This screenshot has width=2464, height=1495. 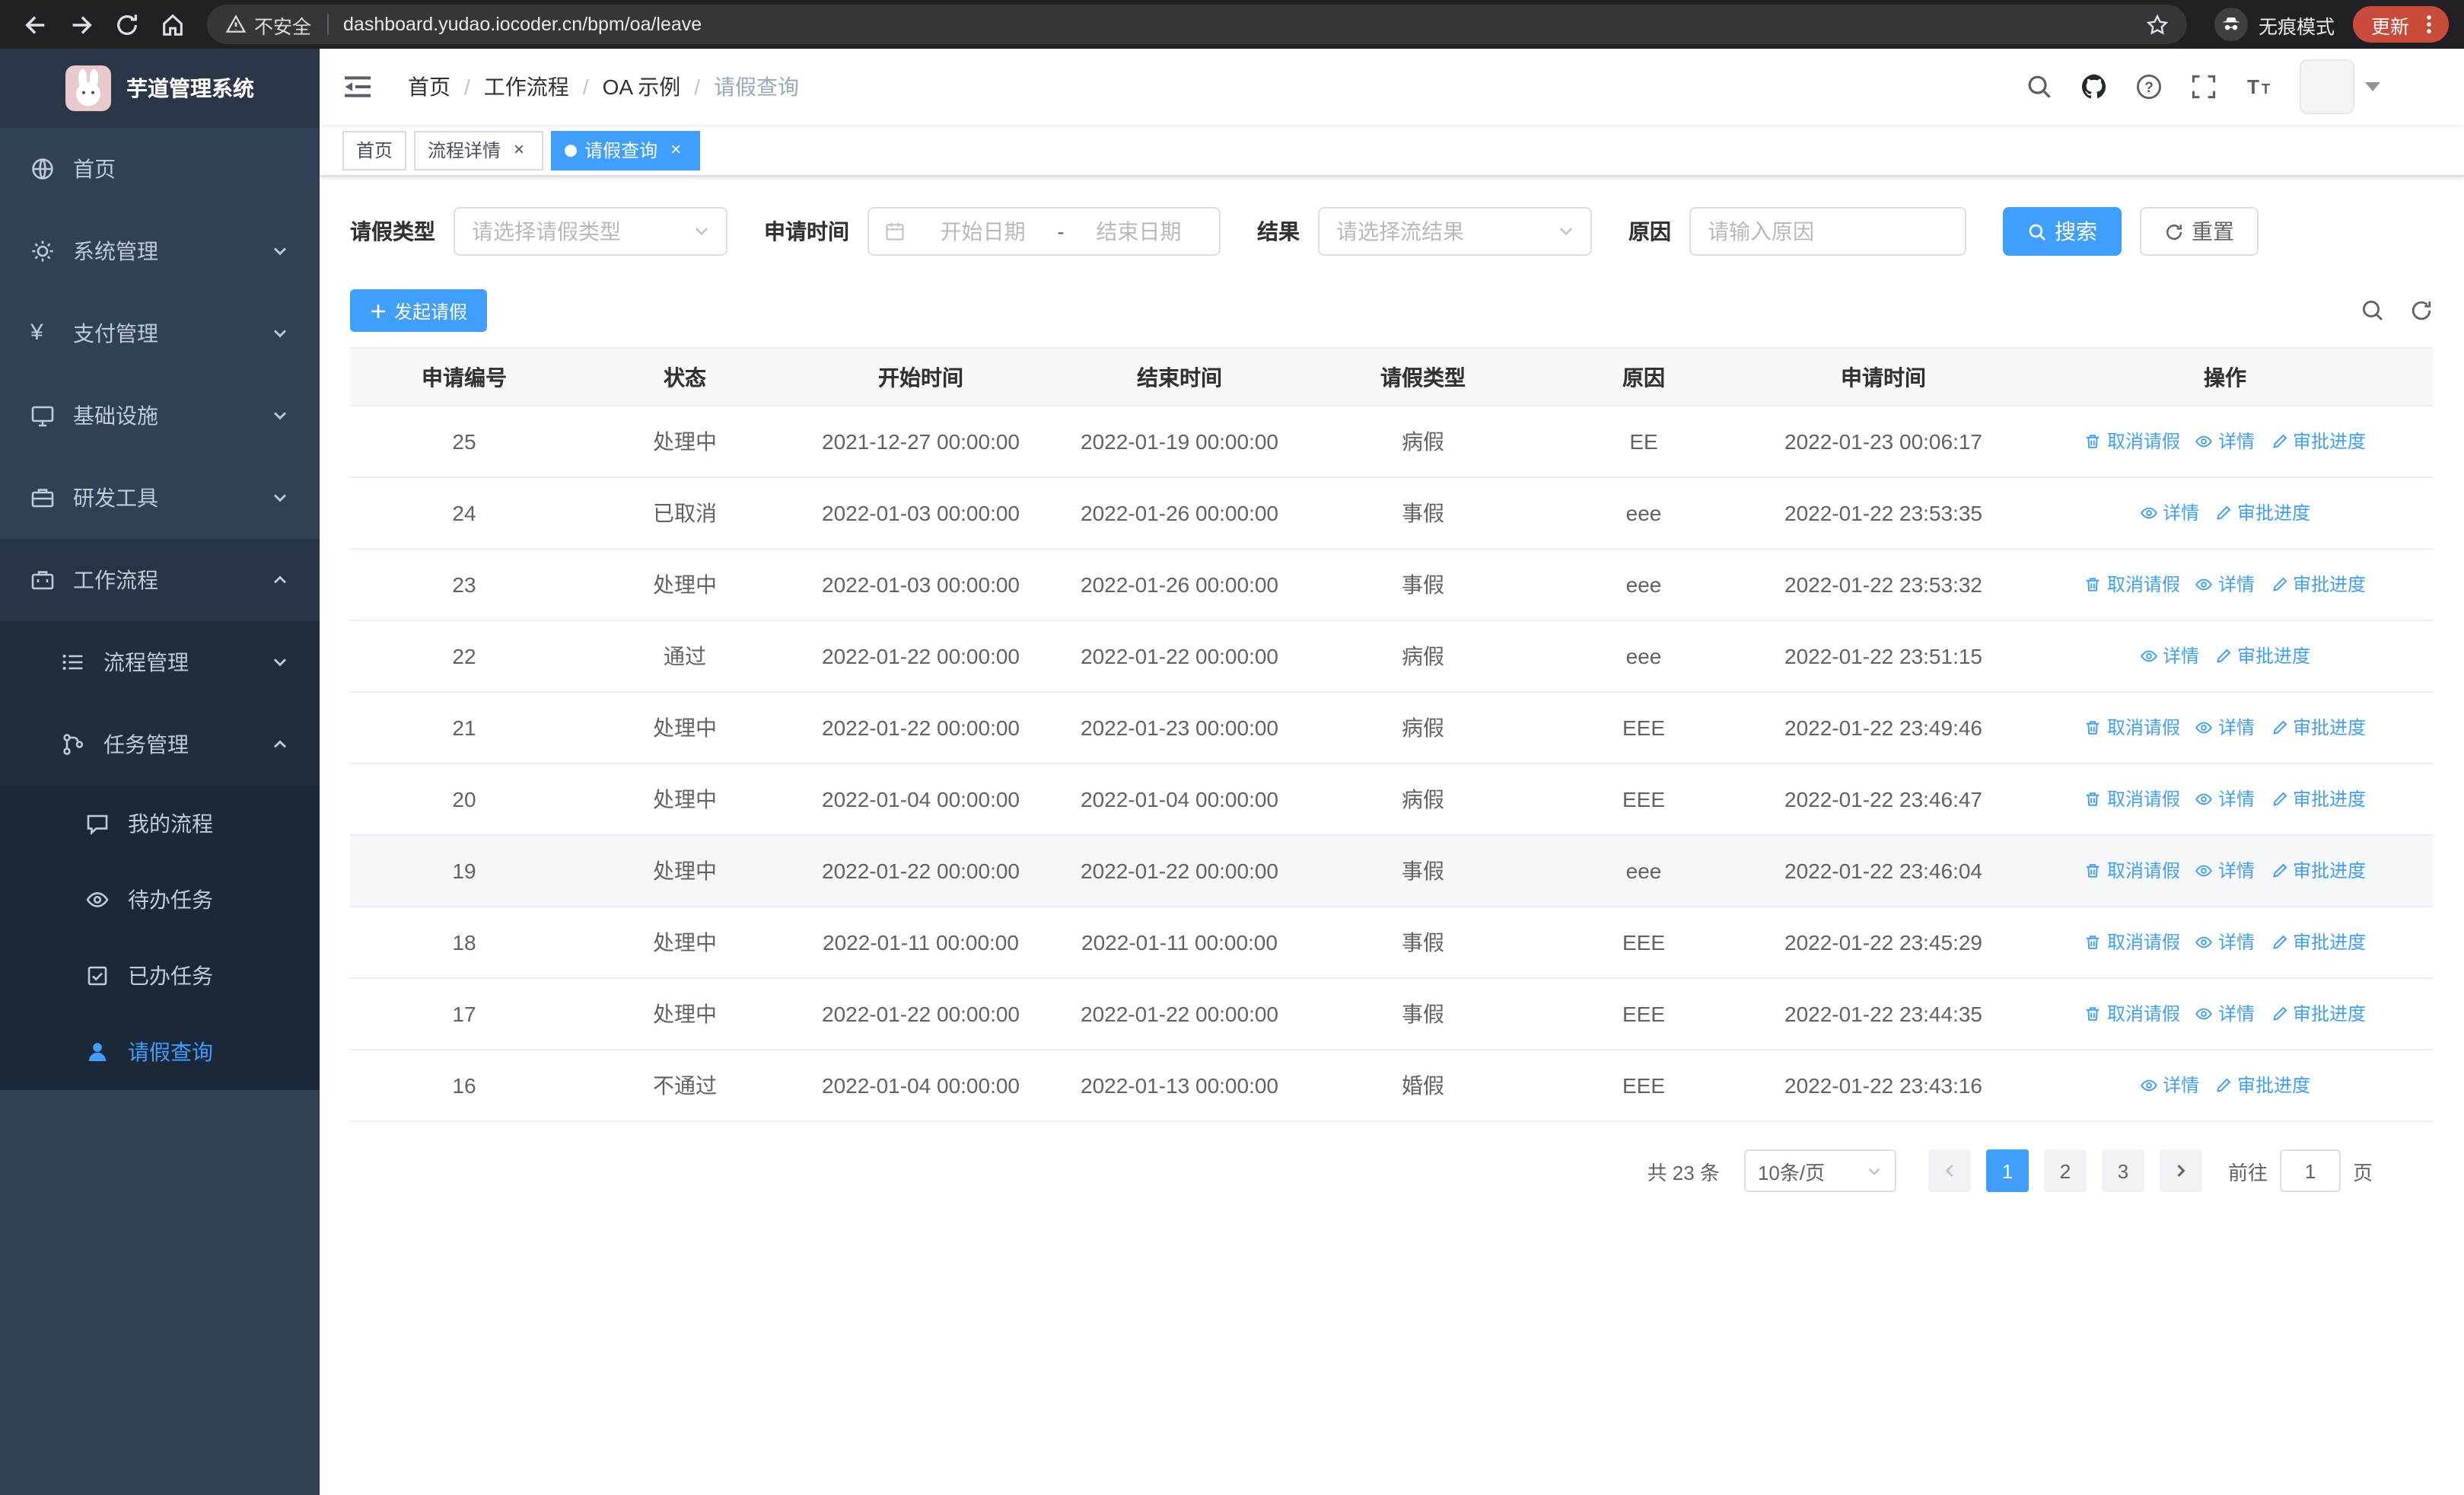 What do you see at coordinates (160, 662) in the screenshot?
I see `sidebar-item-process-management: 流程管理` at bounding box center [160, 662].